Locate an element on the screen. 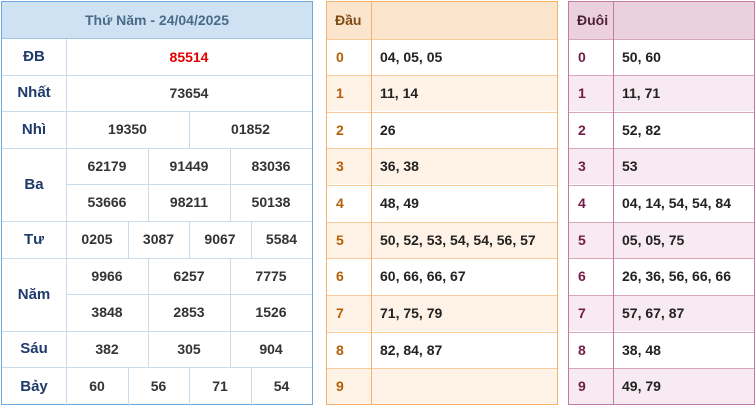 The image size is (756, 407). prize-value-ba: 53666 is located at coordinates (107, 202).